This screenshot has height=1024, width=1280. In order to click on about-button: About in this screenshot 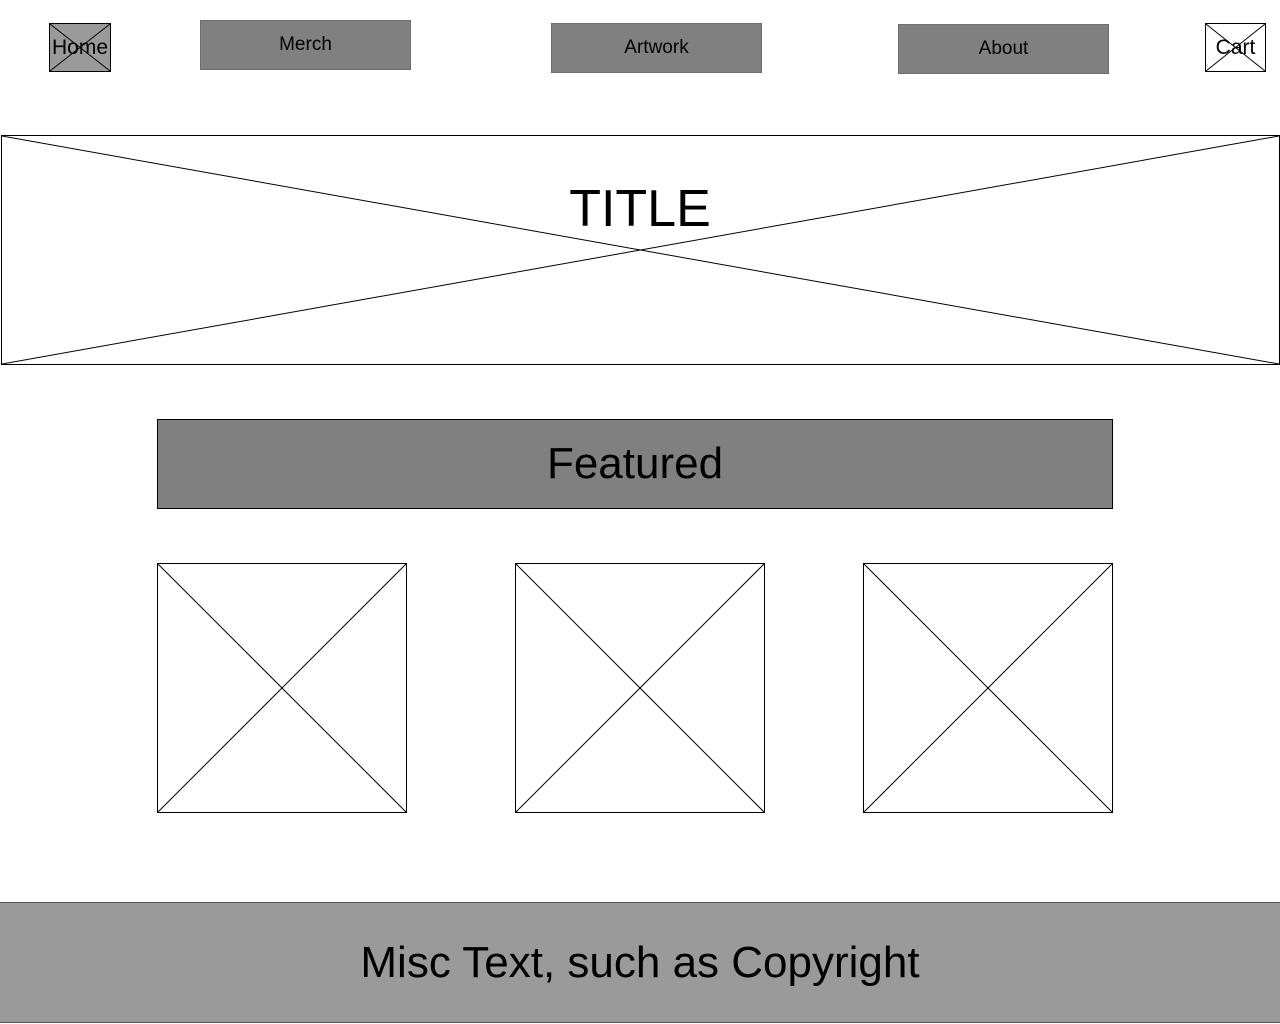, I will do `click(1003, 49)`.